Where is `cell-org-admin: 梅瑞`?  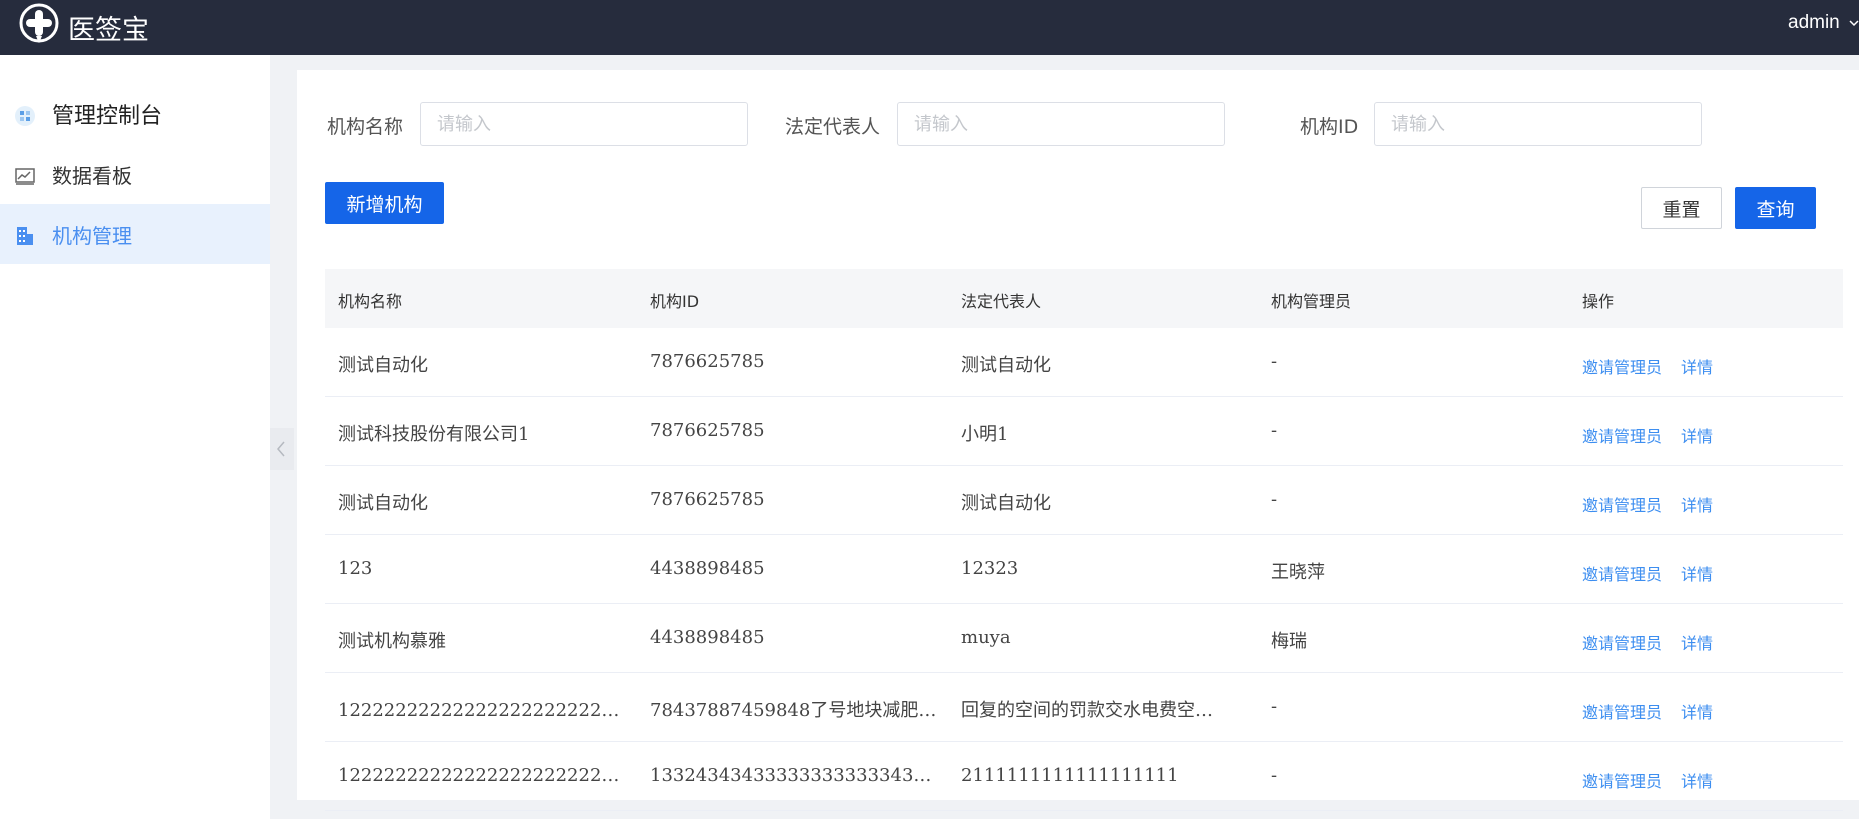 cell-org-admin: 梅瑞 is located at coordinates (1289, 641).